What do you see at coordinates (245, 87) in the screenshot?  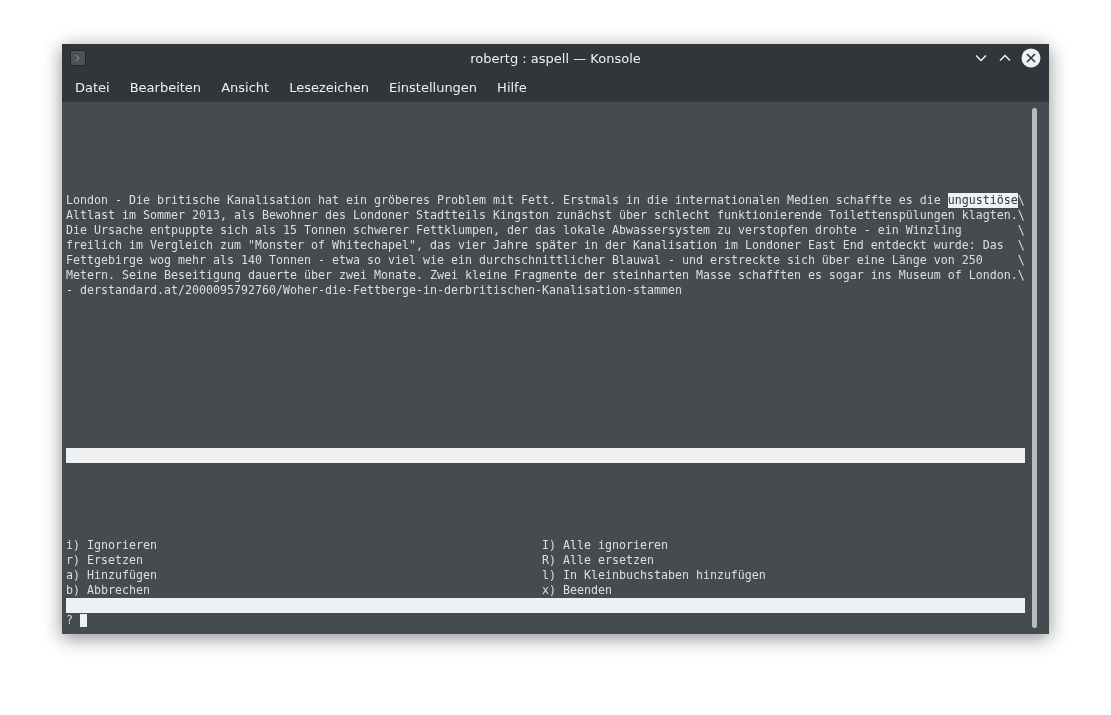 I see `menu-item: Ansicht` at bounding box center [245, 87].